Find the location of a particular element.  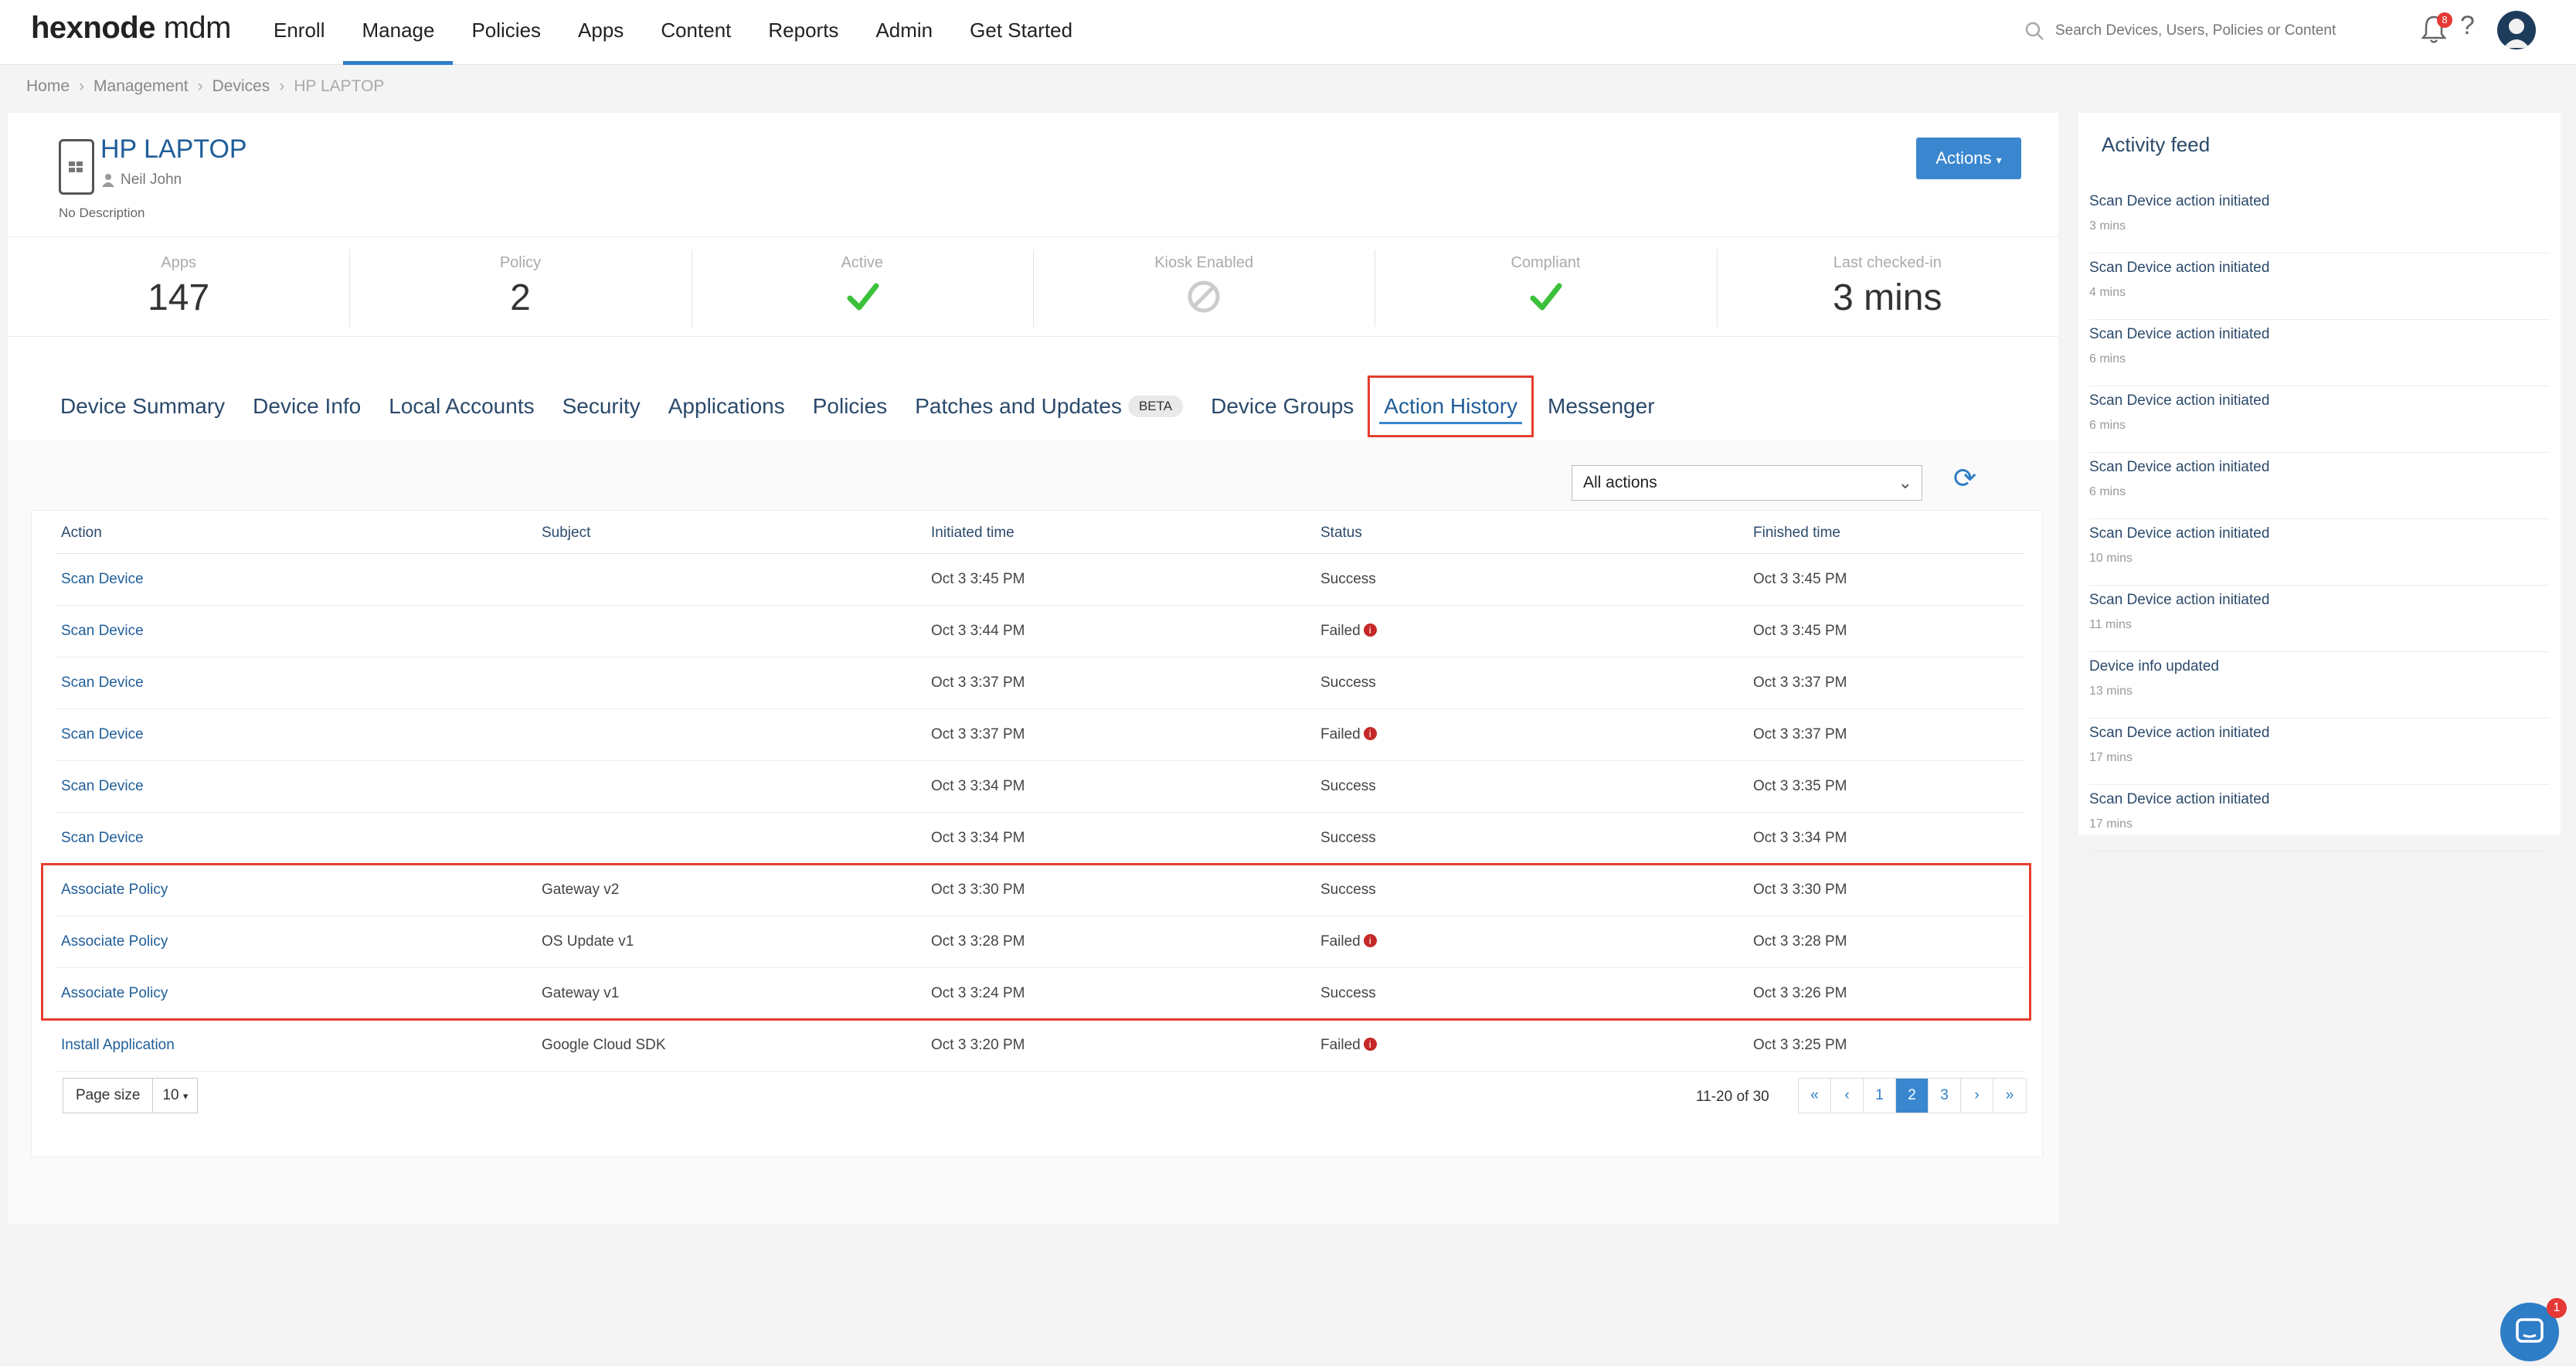

cell-action: Install Application is located at coordinates (298, 1045).